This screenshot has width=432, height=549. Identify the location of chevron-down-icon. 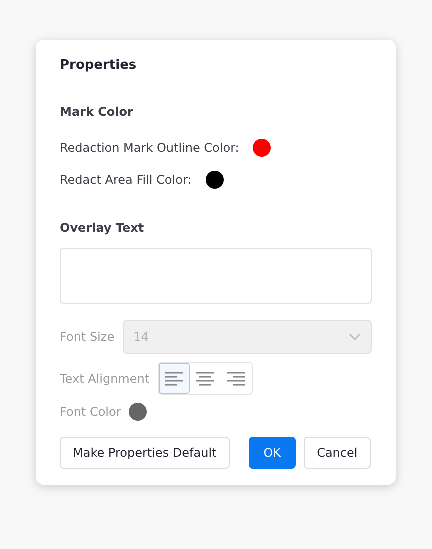
(355, 337).